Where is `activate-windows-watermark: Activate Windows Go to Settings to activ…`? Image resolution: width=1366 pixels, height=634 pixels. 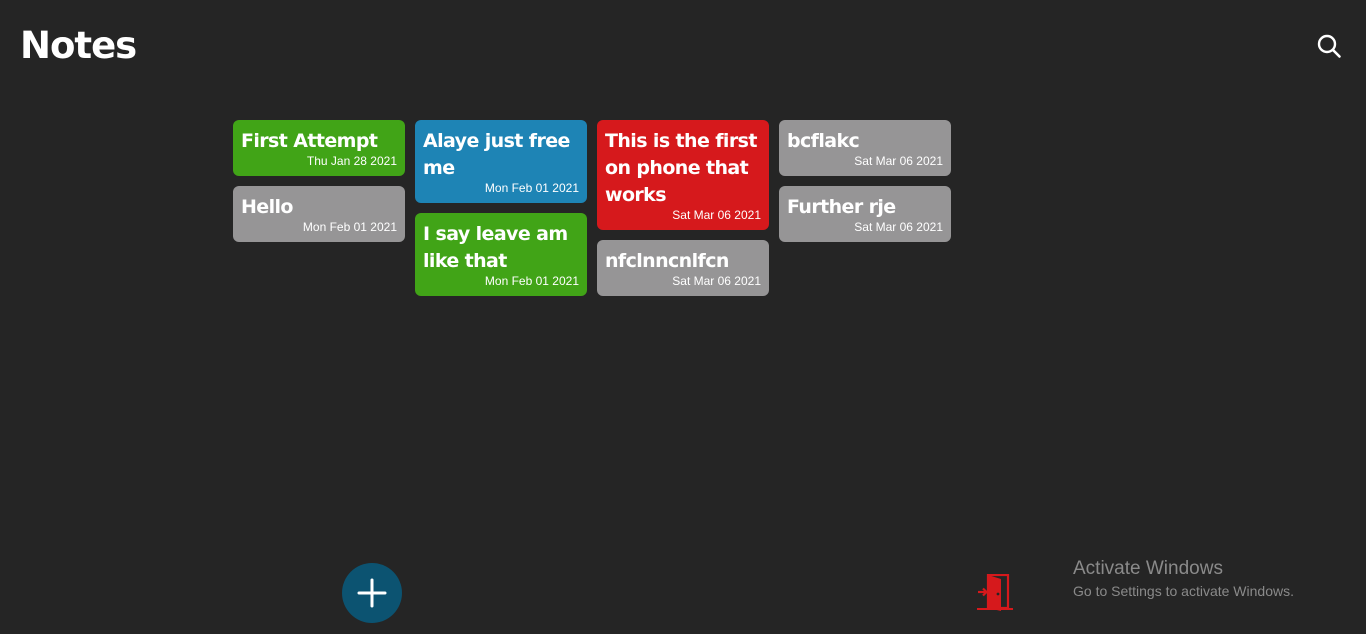 activate-windows-watermark: Activate Windows Go to Settings to activ… is located at coordinates (1183, 579).